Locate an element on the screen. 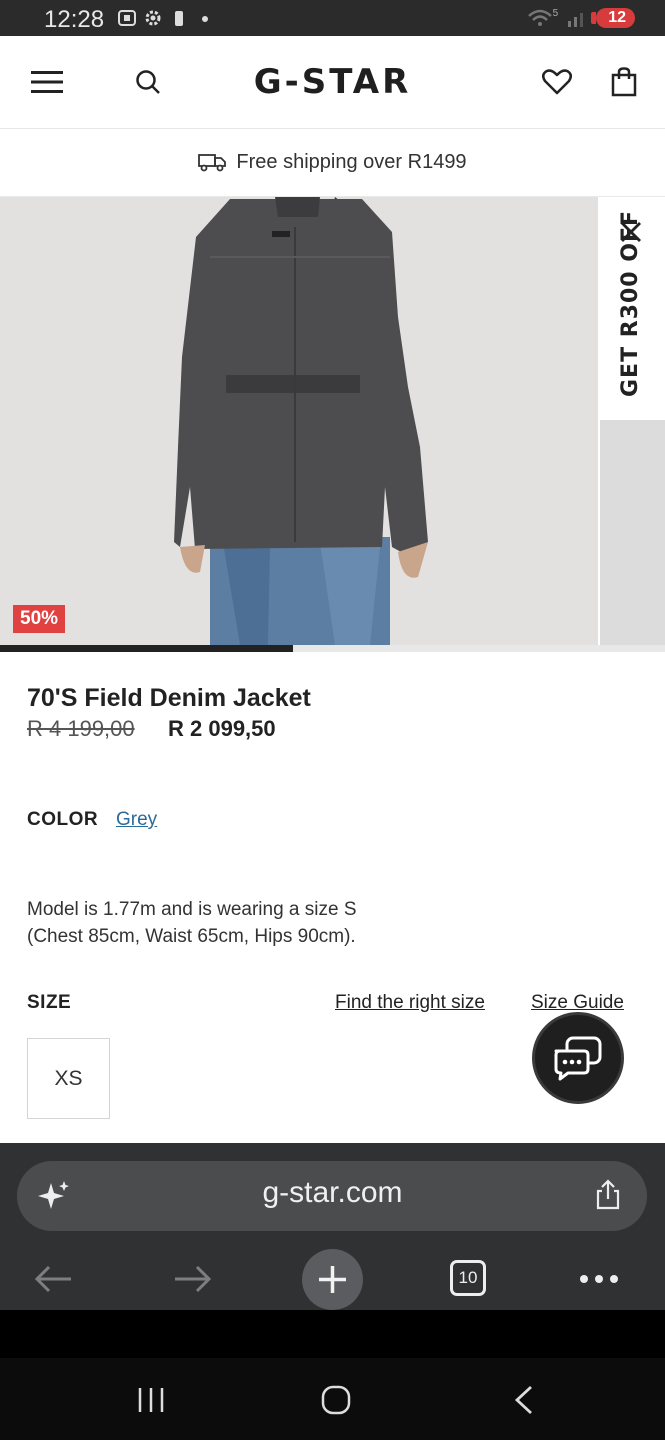 The width and height of the screenshot is (665, 1440). back-arrow-icon is located at coordinates (53, 1279).